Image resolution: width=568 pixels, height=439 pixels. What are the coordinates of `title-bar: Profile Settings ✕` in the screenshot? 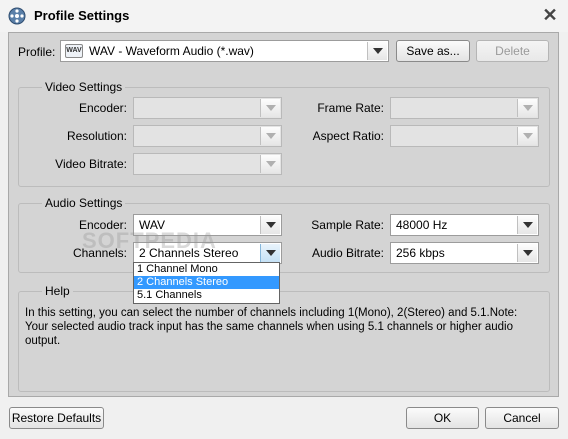 It's located at (284, 16).